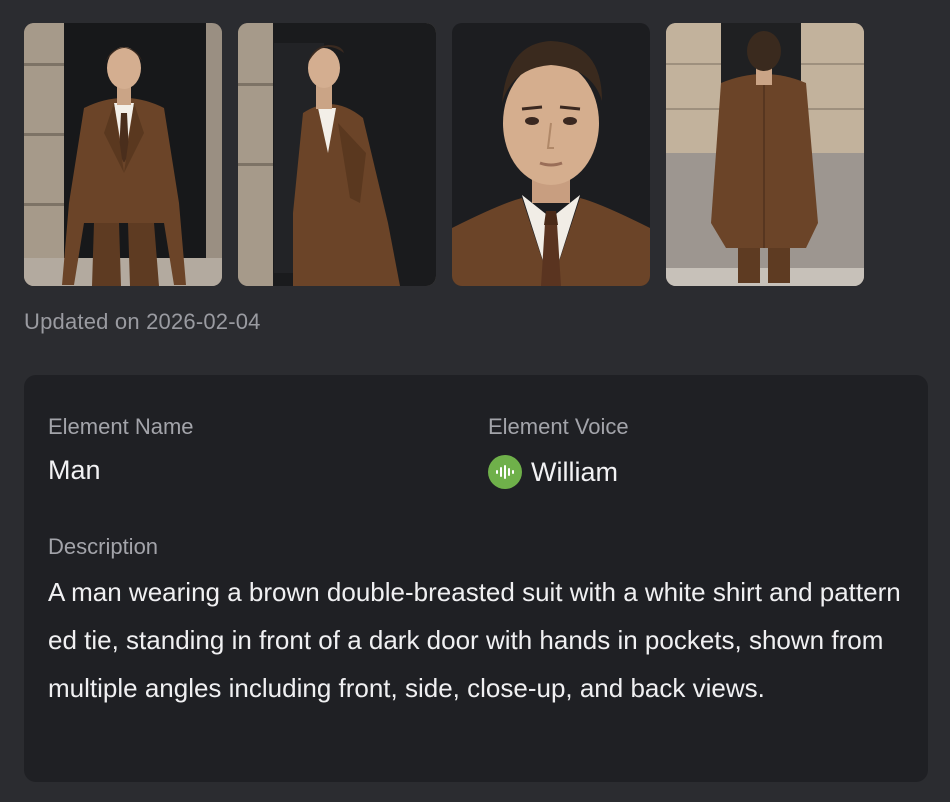 Image resolution: width=950 pixels, height=802 pixels. I want to click on gallery-image-side, so click(337, 154).